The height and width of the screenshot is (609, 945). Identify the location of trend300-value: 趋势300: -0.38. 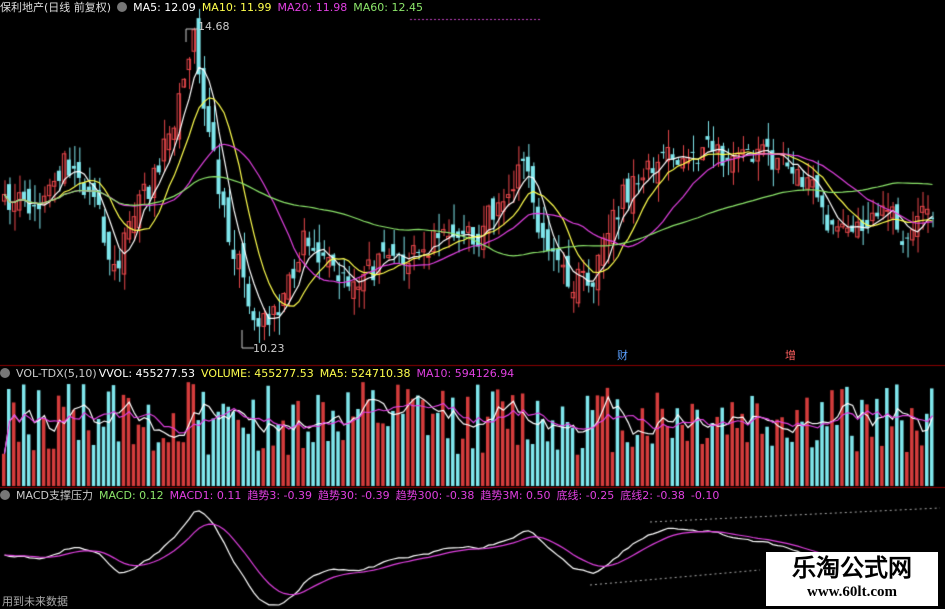
(435, 495).